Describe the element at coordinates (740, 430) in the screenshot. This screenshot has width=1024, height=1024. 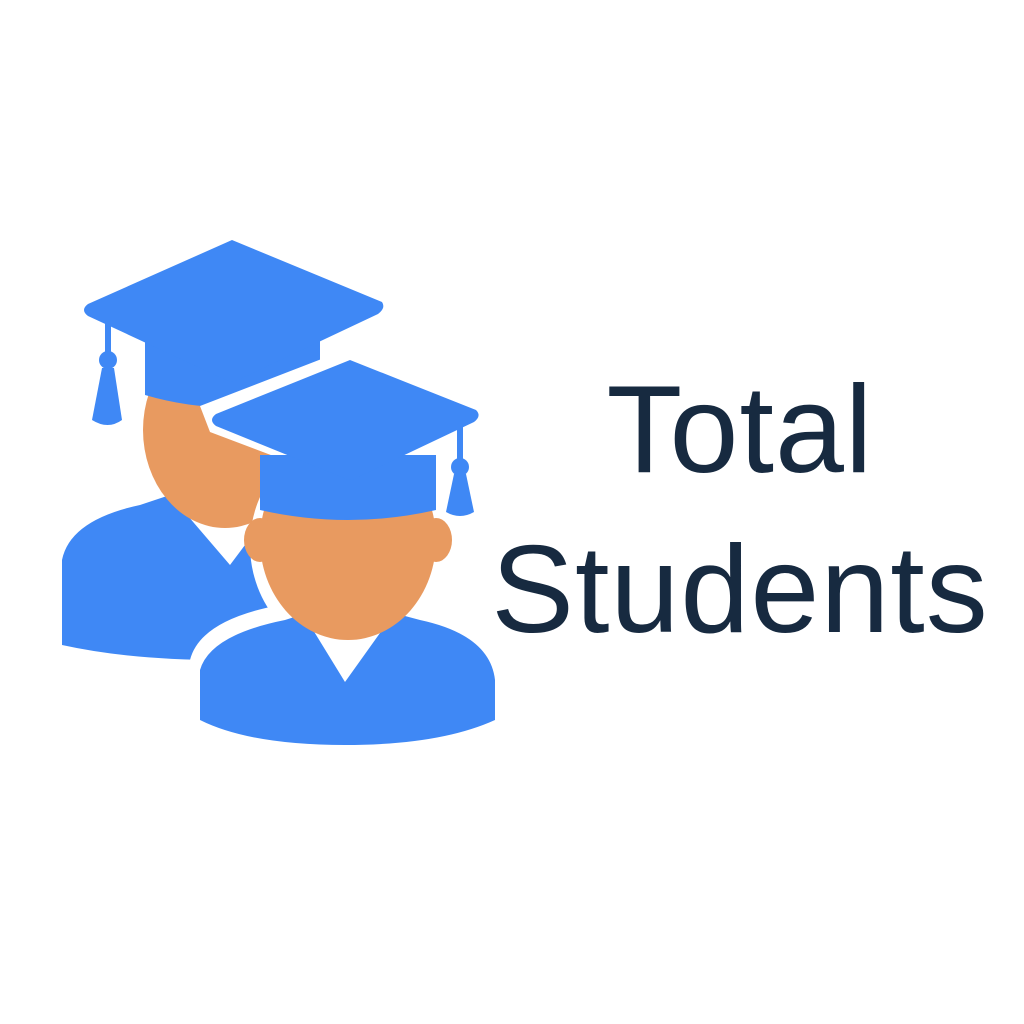
I see `title-line-total: Total` at that location.